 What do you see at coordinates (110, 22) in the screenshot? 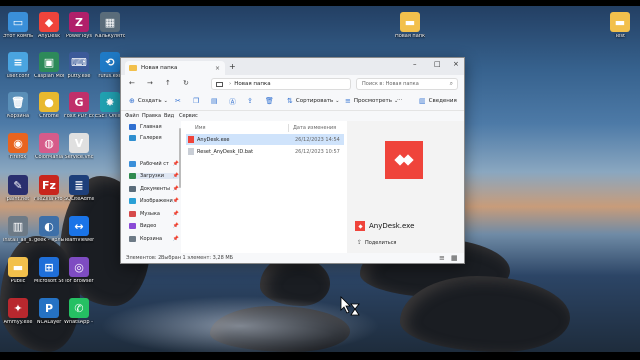
I see `app-icon: ▦` at bounding box center [110, 22].